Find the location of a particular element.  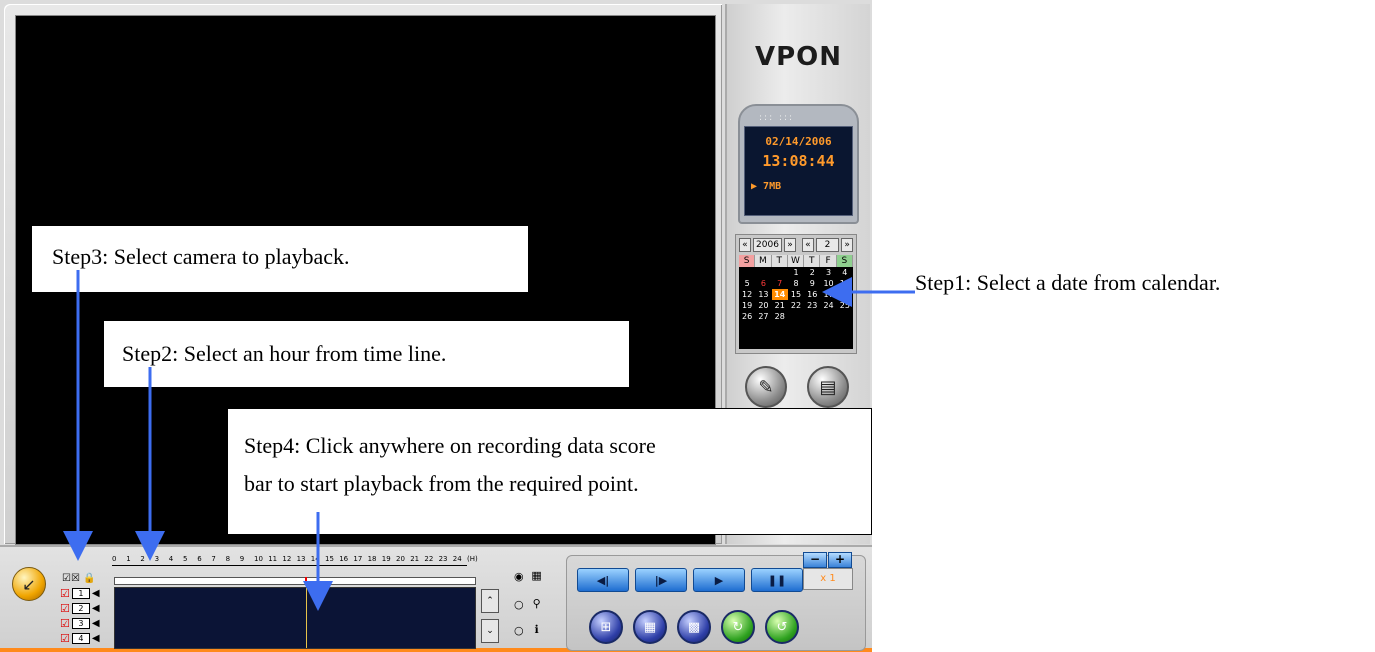

camera-select-controls: ☑☒ 🔒 is located at coordinates (79, 578).